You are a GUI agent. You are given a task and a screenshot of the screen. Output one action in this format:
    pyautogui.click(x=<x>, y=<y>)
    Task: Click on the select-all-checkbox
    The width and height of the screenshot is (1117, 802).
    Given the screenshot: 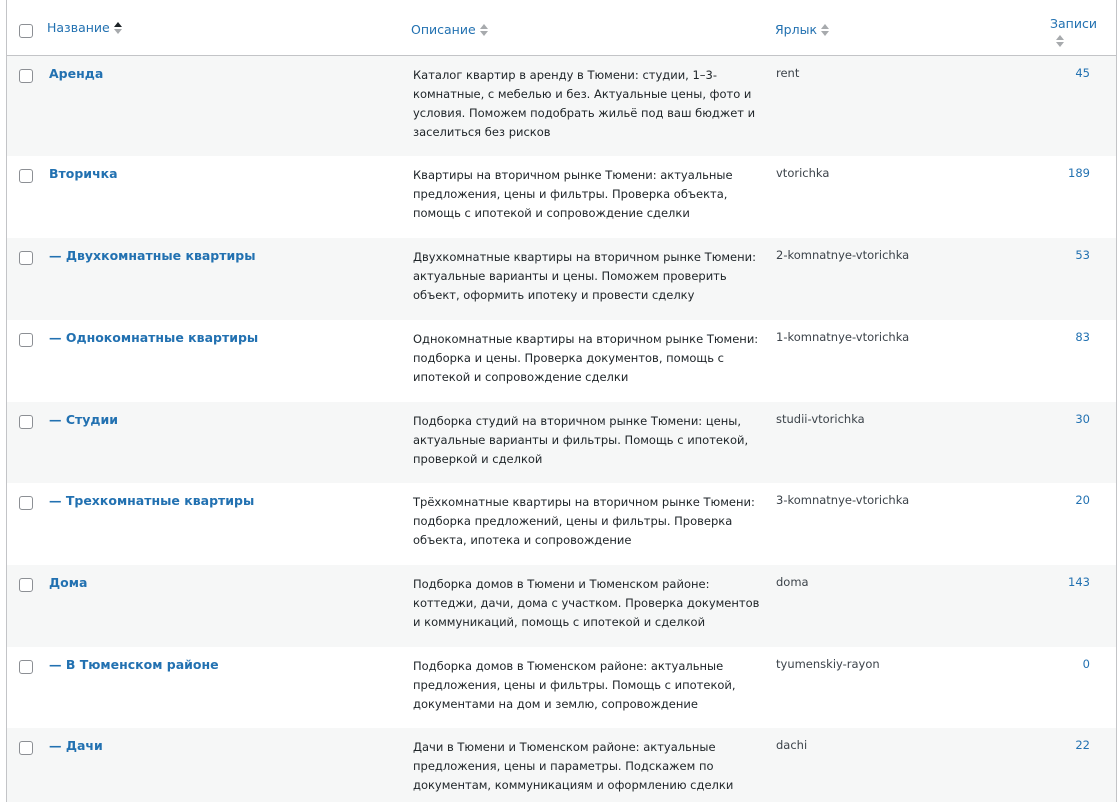 What is the action you would take?
    pyautogui.click(x=26, y=31)
    